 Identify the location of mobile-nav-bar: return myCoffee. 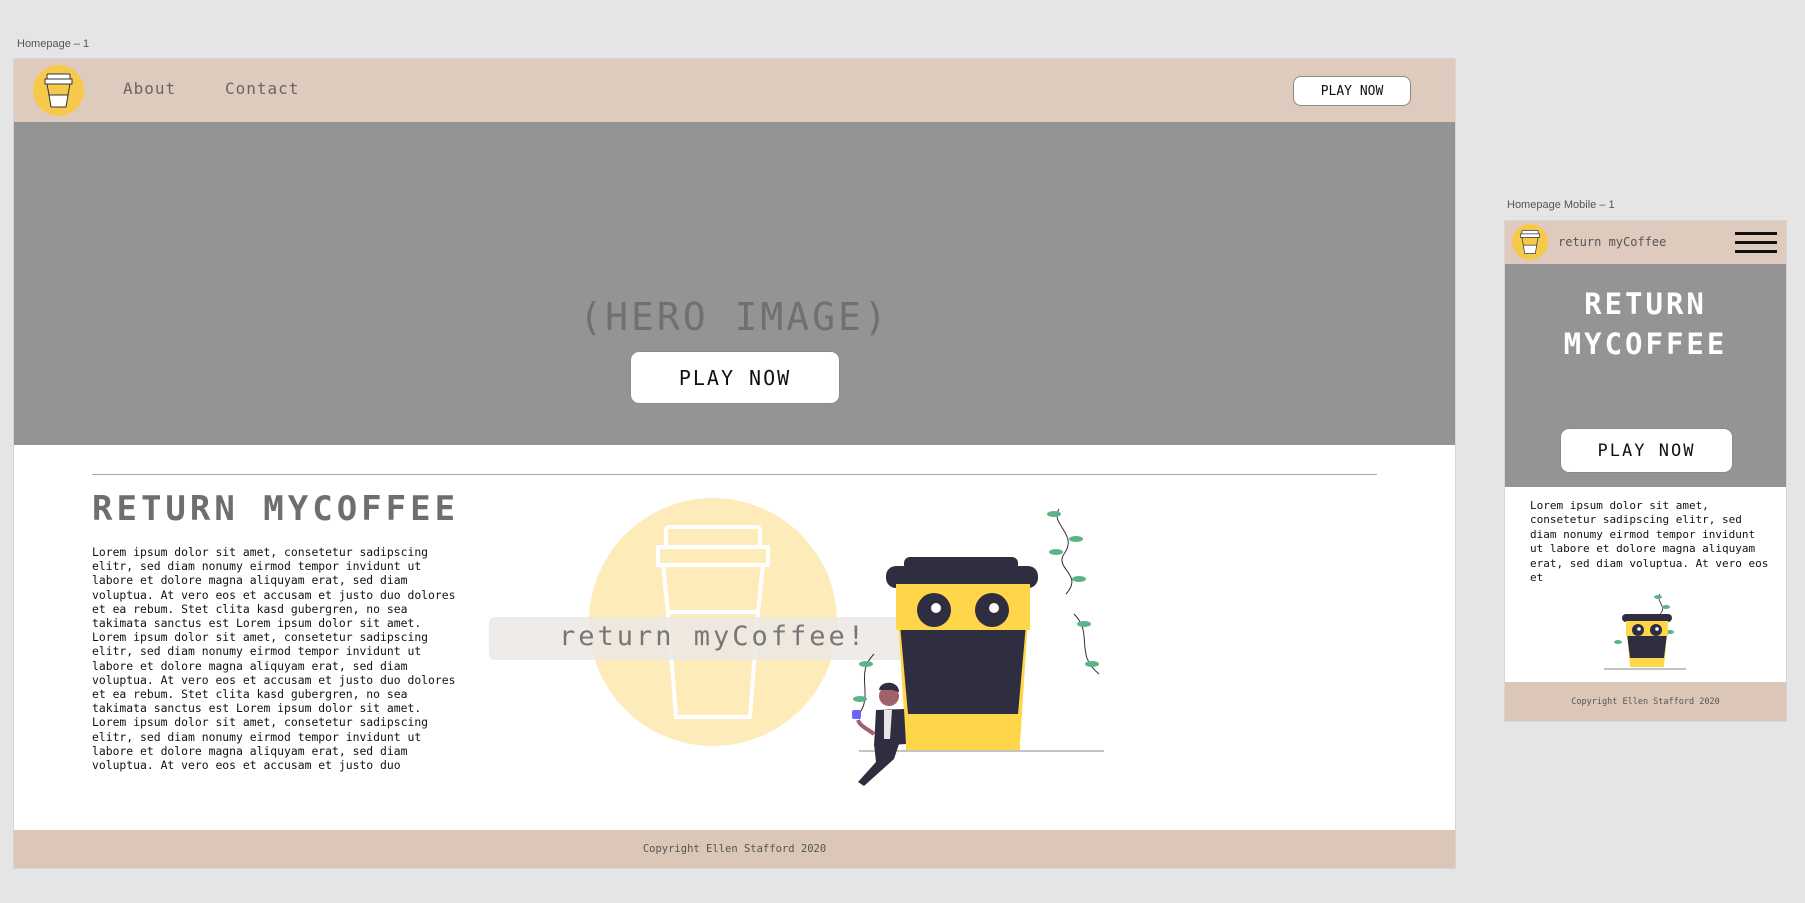
(1645, 242).